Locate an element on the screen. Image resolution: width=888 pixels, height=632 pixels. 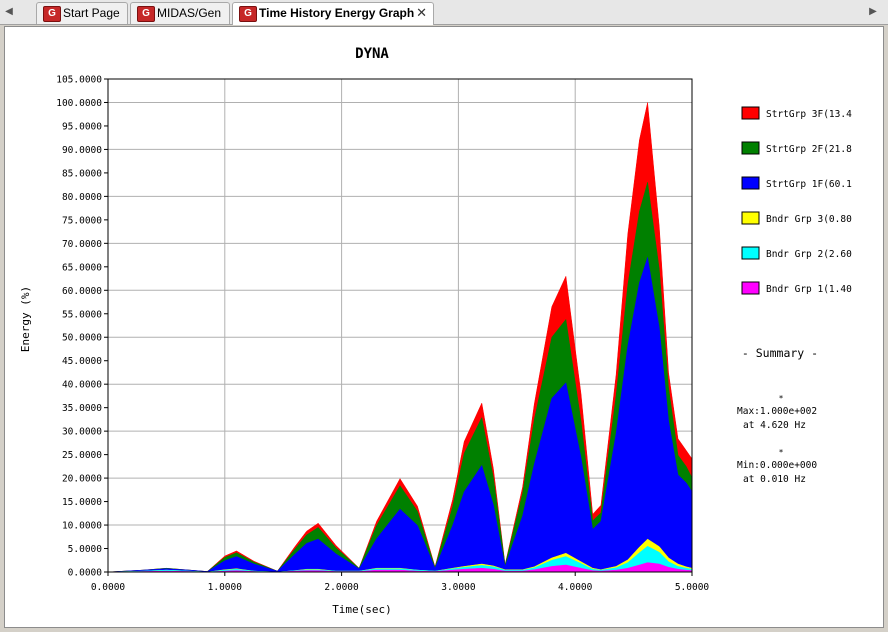
tab-label: MIDAS/Gen is located at coordinates (189, 13).